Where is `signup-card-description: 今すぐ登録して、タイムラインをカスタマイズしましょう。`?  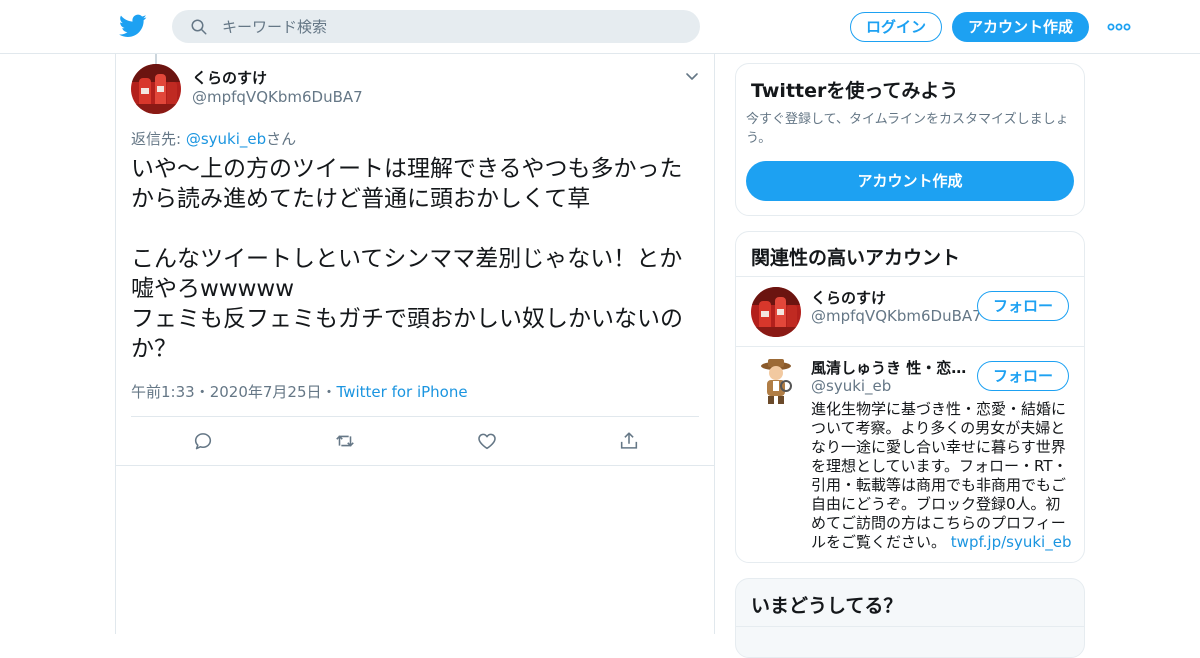 signup-card-description: 今すぐ登録して、タイムラインをカスタマイズしましょう。 is located at coordinates (907, 129).